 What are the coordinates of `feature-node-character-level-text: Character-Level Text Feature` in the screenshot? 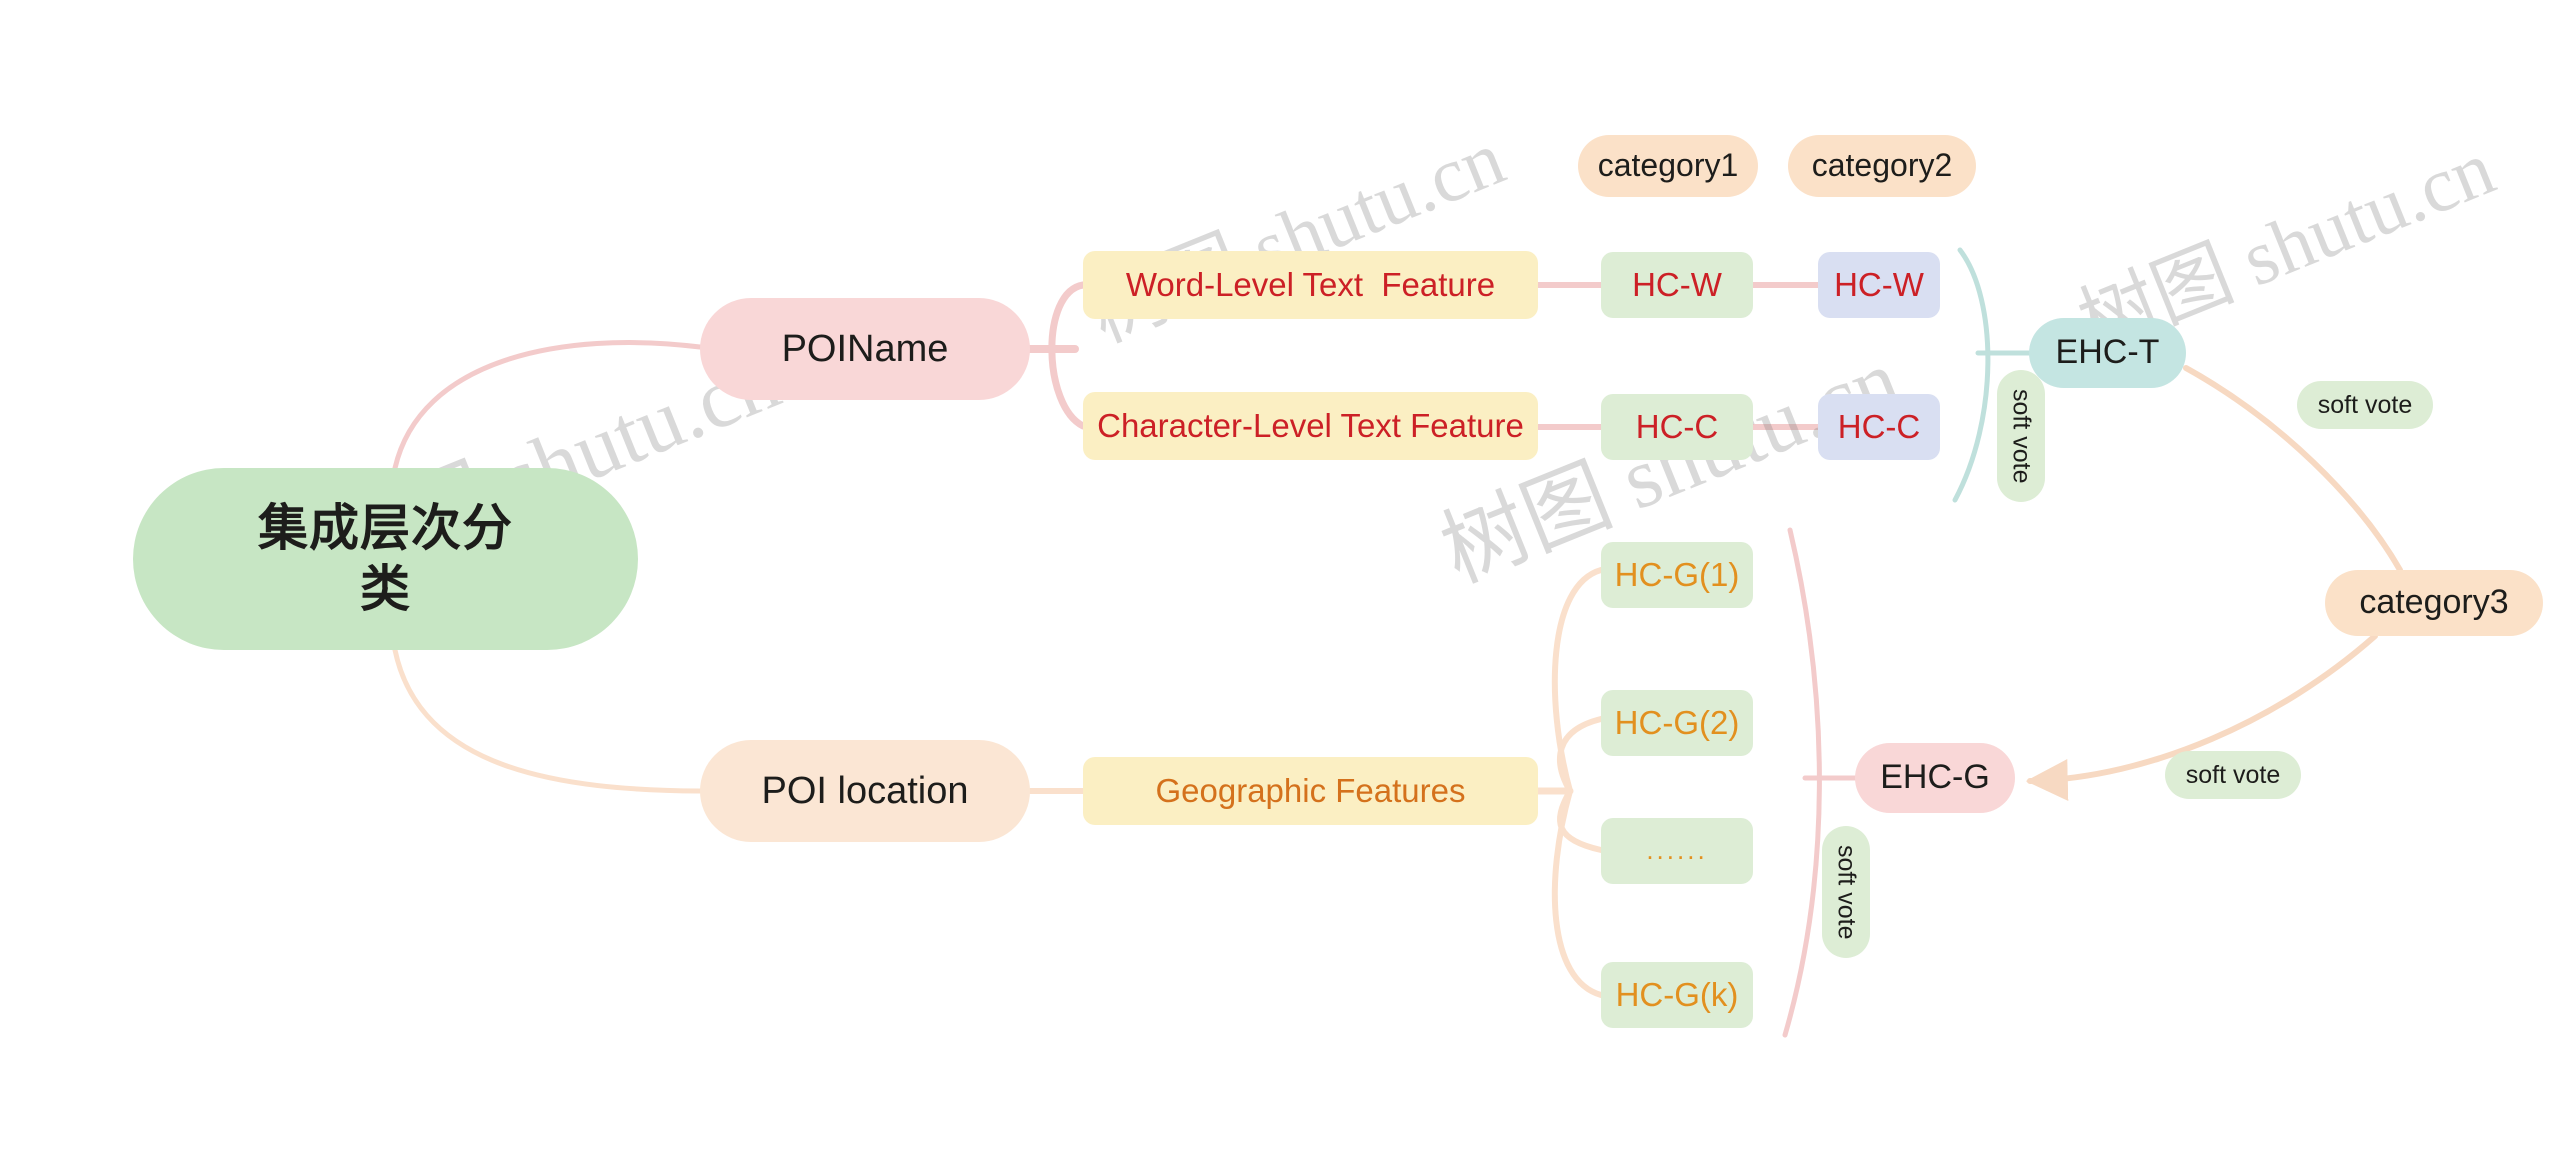 It's located at (1310, 426).